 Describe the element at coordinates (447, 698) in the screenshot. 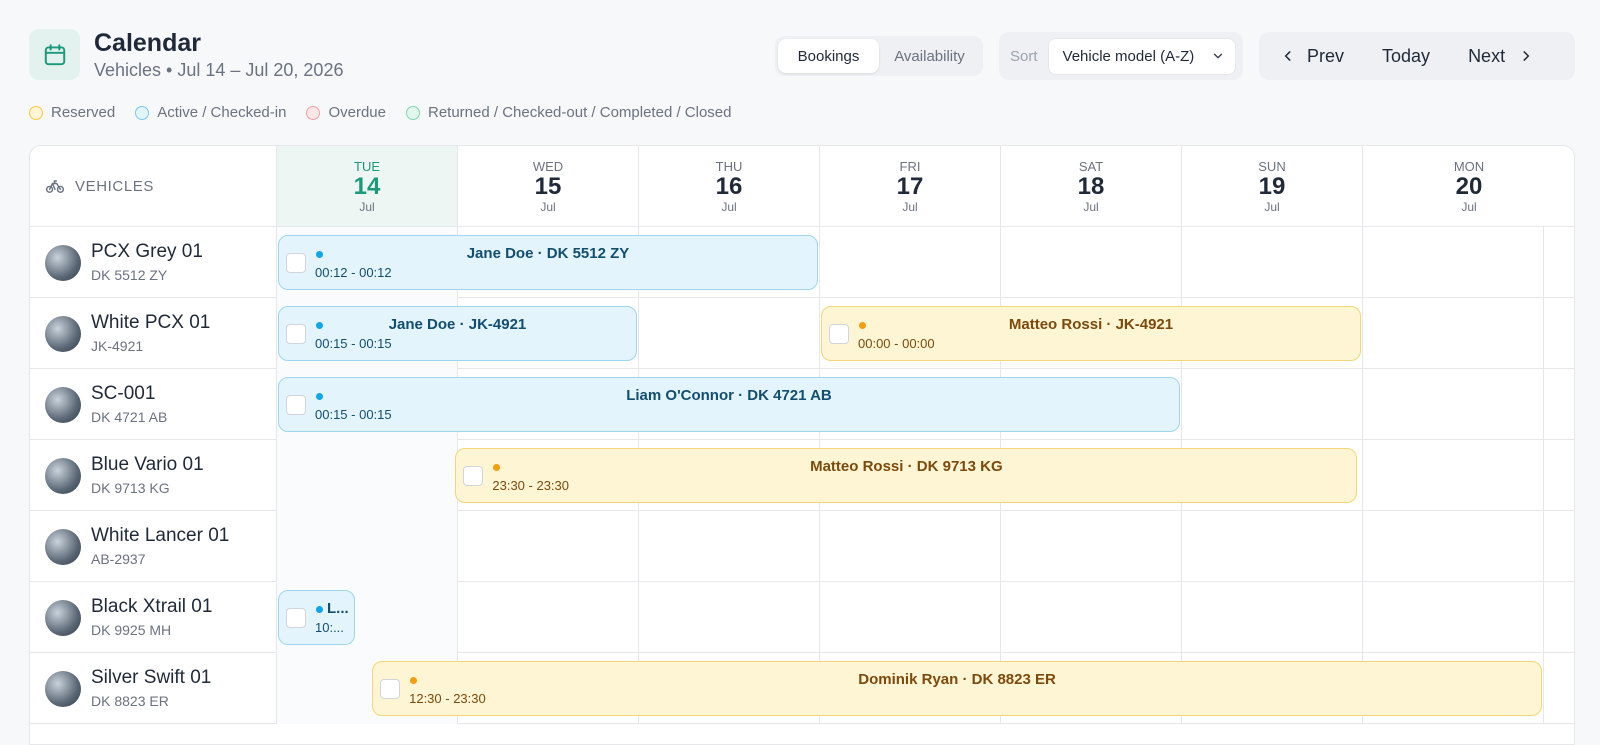

I see `booking-time: 12:30 - 23:30` at that location.